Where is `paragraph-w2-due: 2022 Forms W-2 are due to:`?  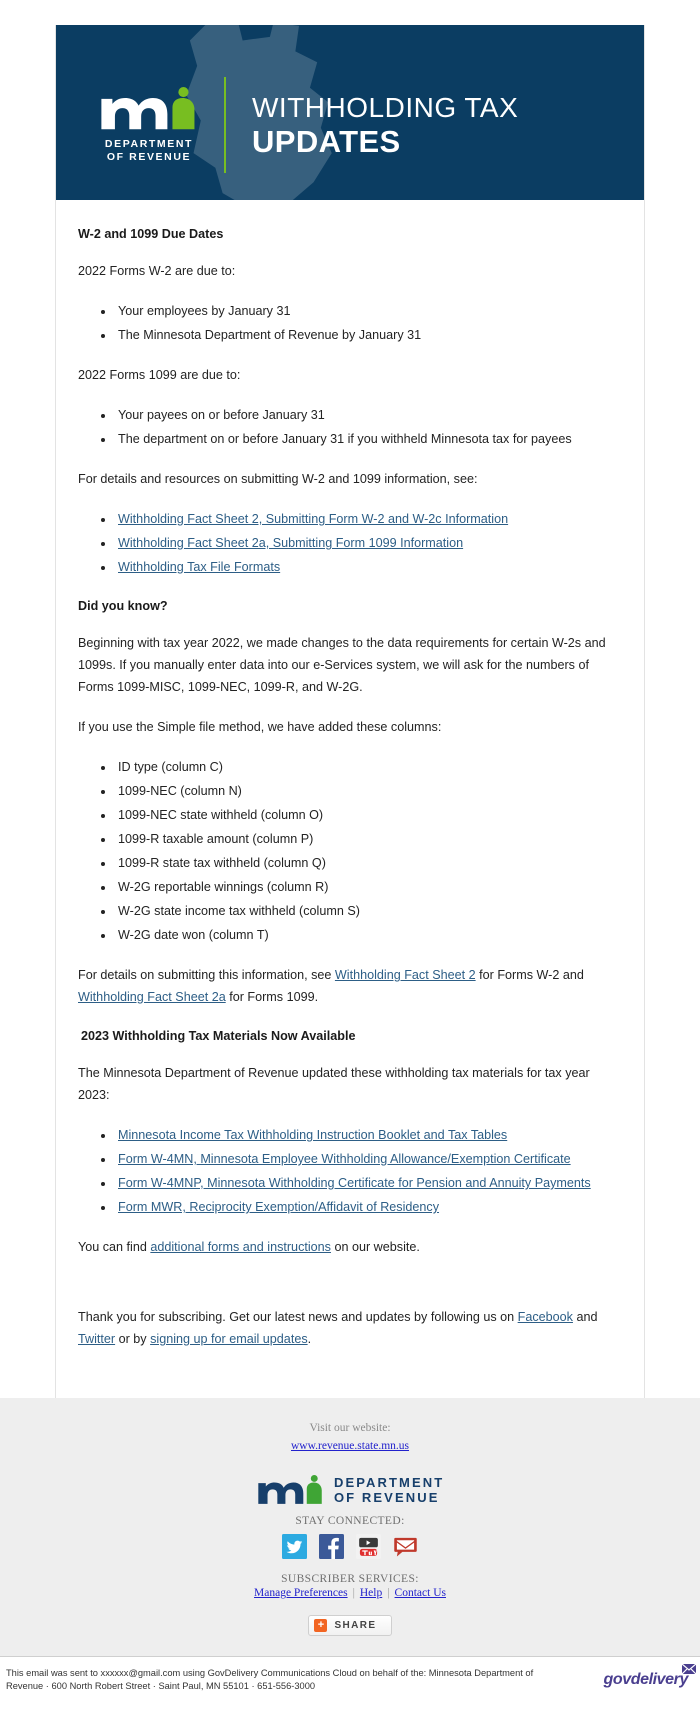 paragraph-w2-due: 2022 Forms W-2 are due to: is located at coordinates (157, 271).